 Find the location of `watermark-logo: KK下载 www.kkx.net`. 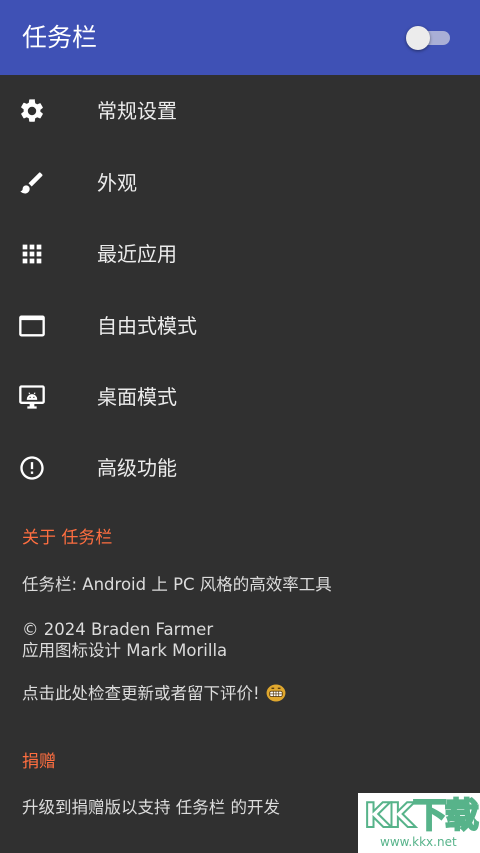

watermark-logo: KK下载 www.kkx.net is located at coordinates (419, 823).